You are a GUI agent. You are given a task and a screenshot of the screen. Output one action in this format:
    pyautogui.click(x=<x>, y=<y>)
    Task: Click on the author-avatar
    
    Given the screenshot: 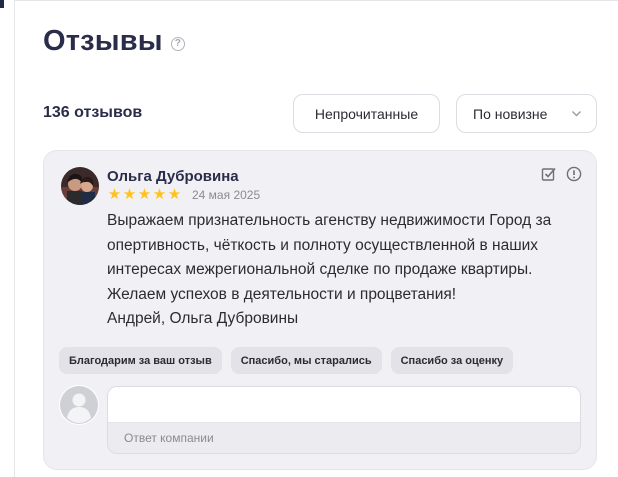 What is the action you would take?
    pyautogui.click(x=80, y=186)
    